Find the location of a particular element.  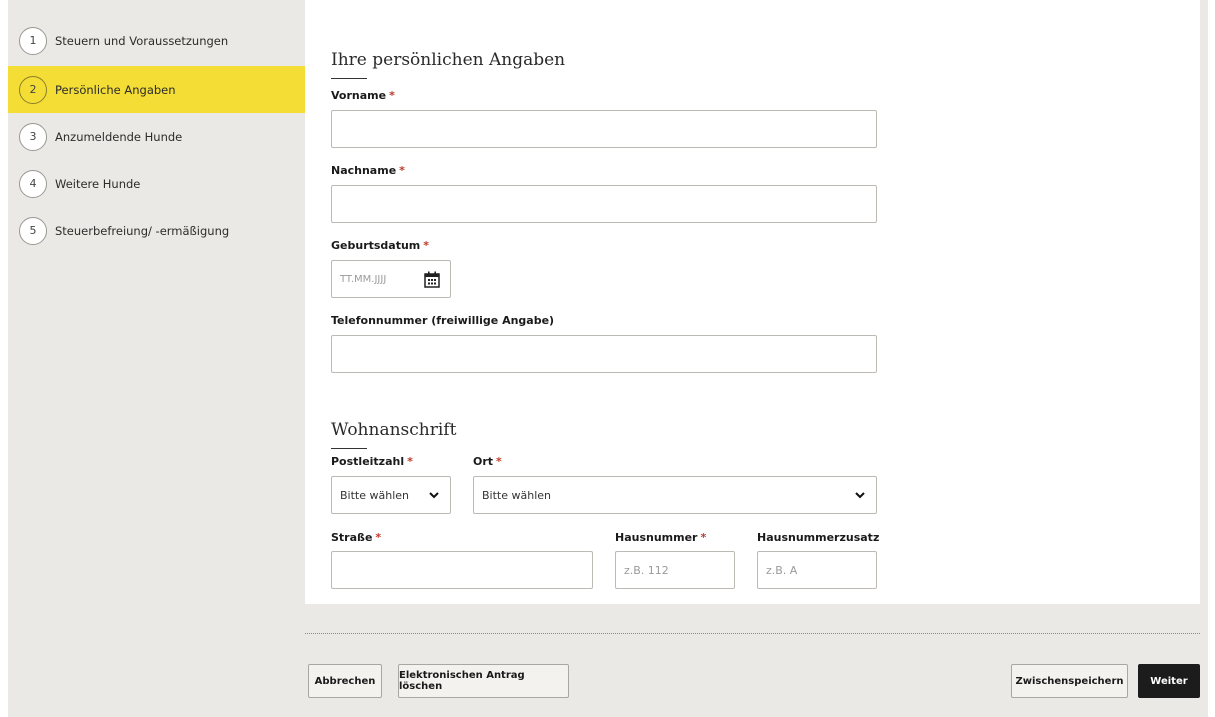

personal-section-title: Ihre persönlichen Angaben is located at coordinates (448, 64).